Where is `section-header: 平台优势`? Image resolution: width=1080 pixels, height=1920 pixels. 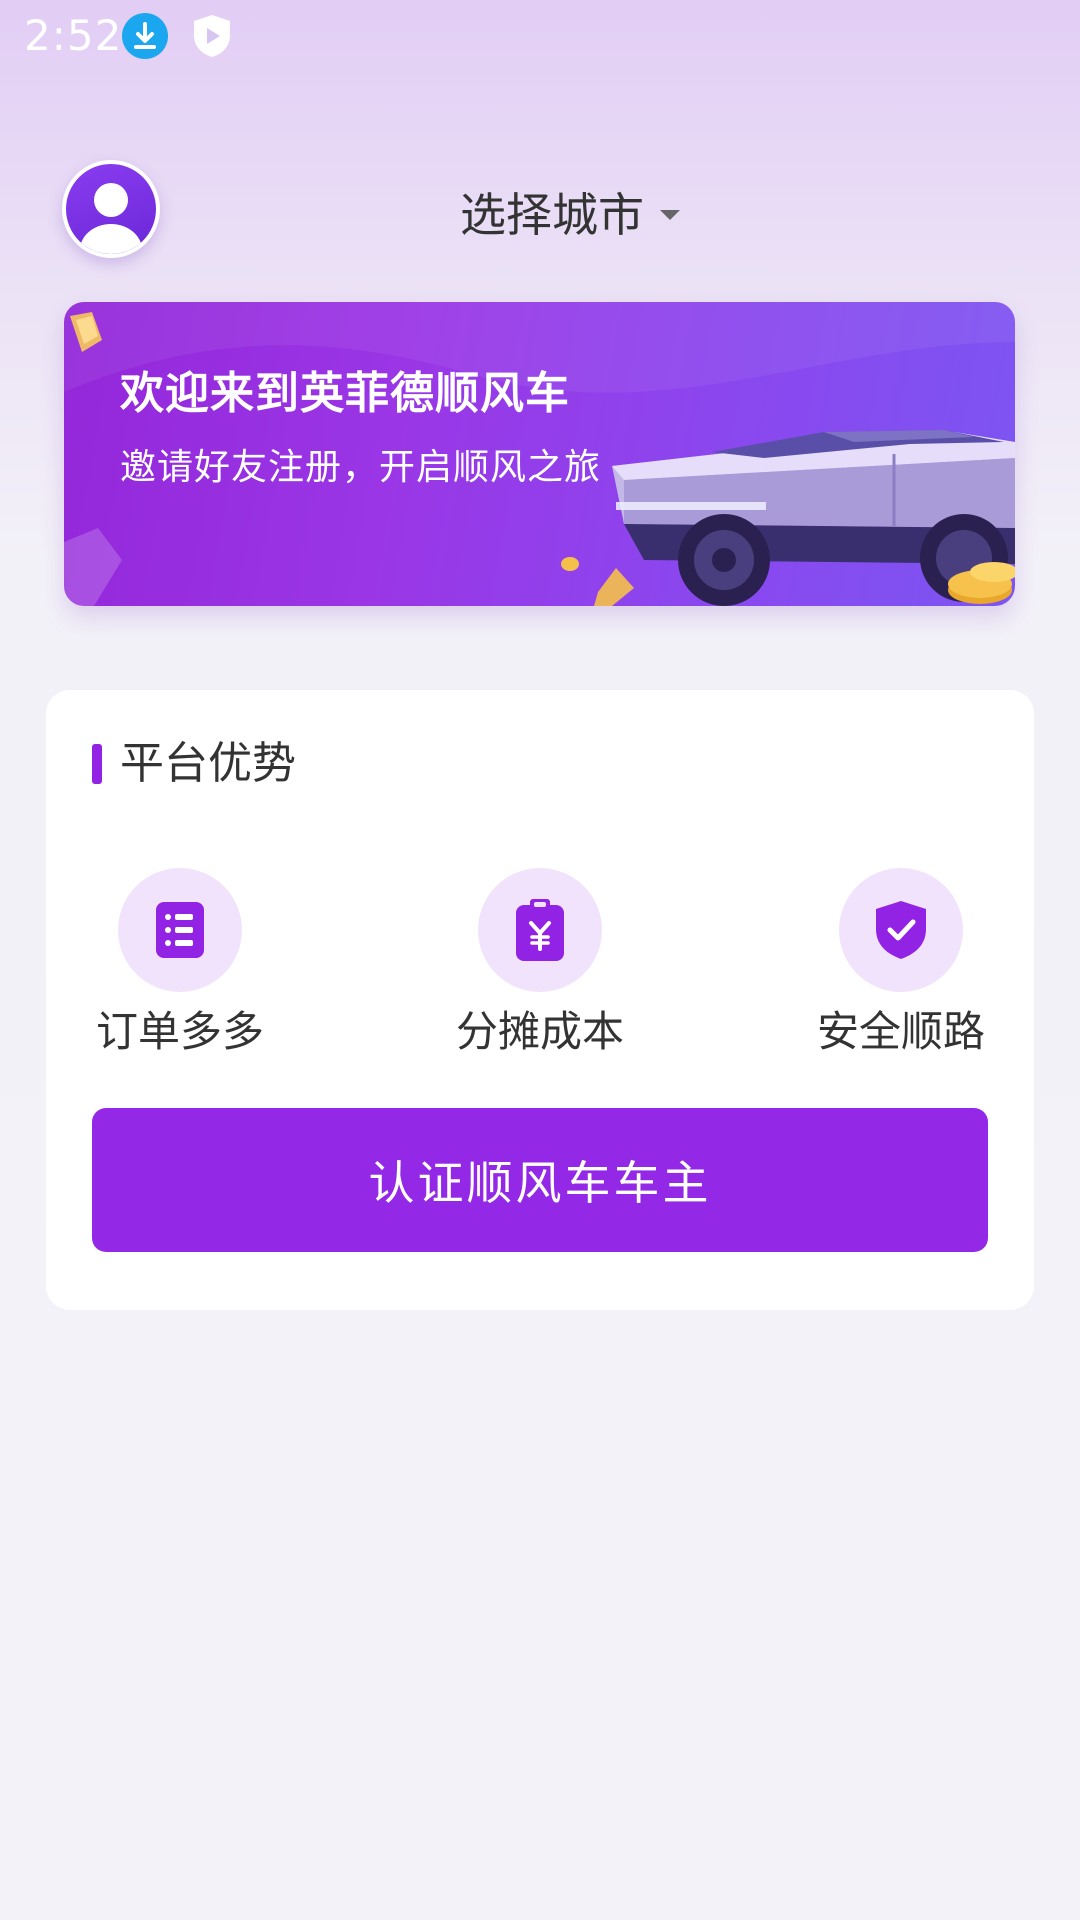
section-header: 平台优势 is located at coordinates (194, 764).